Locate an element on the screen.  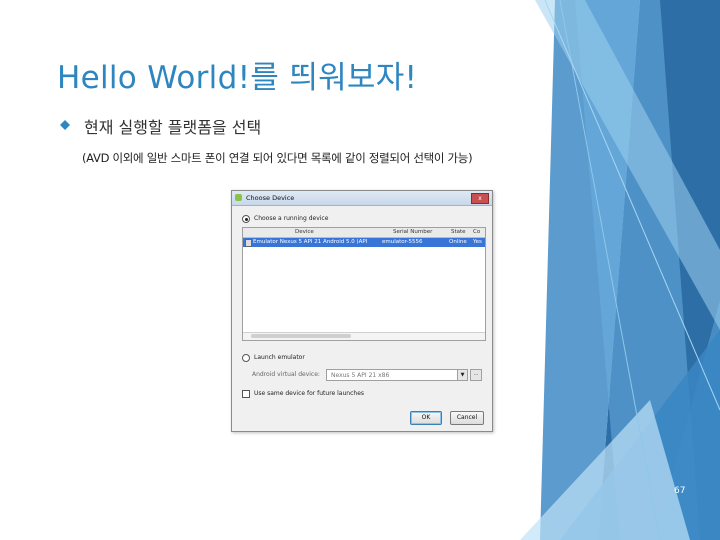
col-state: State is located at coordinates (458, 232).